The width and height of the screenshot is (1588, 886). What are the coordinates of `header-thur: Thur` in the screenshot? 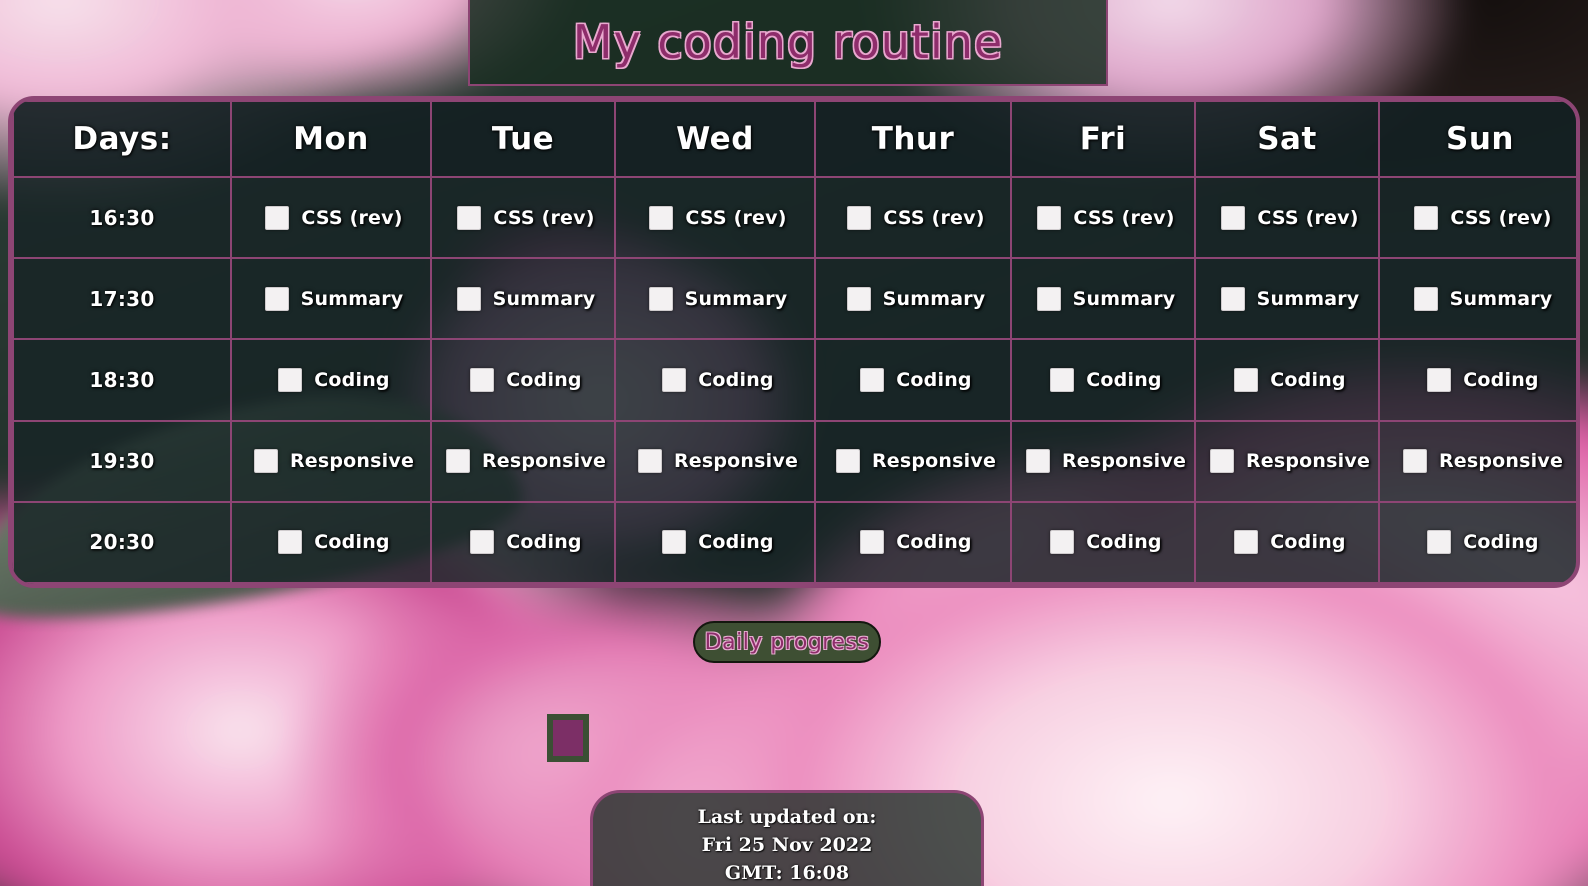 It's located at (913, 139).